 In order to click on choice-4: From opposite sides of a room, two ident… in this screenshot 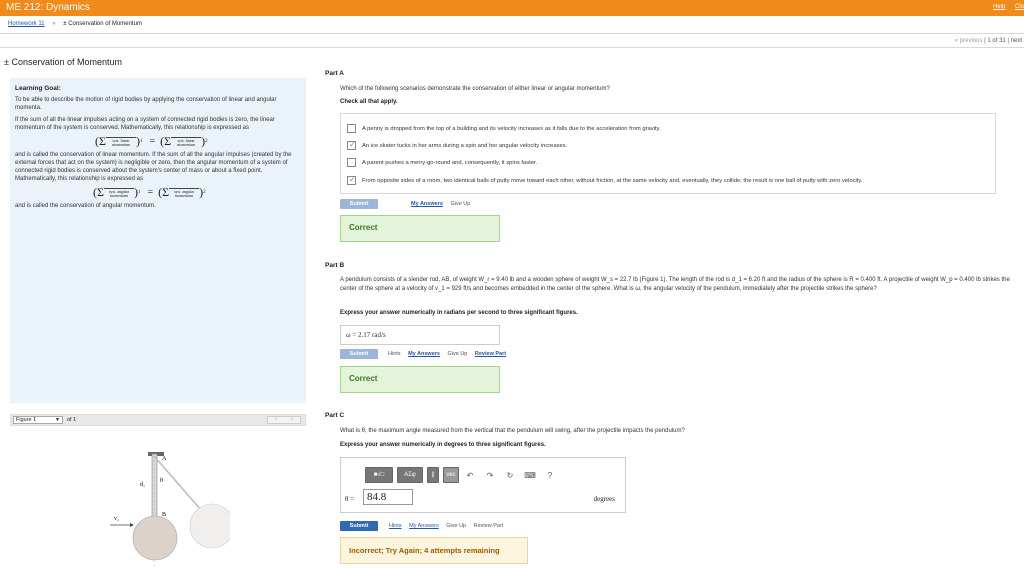, I will do `click(605, 180)`.